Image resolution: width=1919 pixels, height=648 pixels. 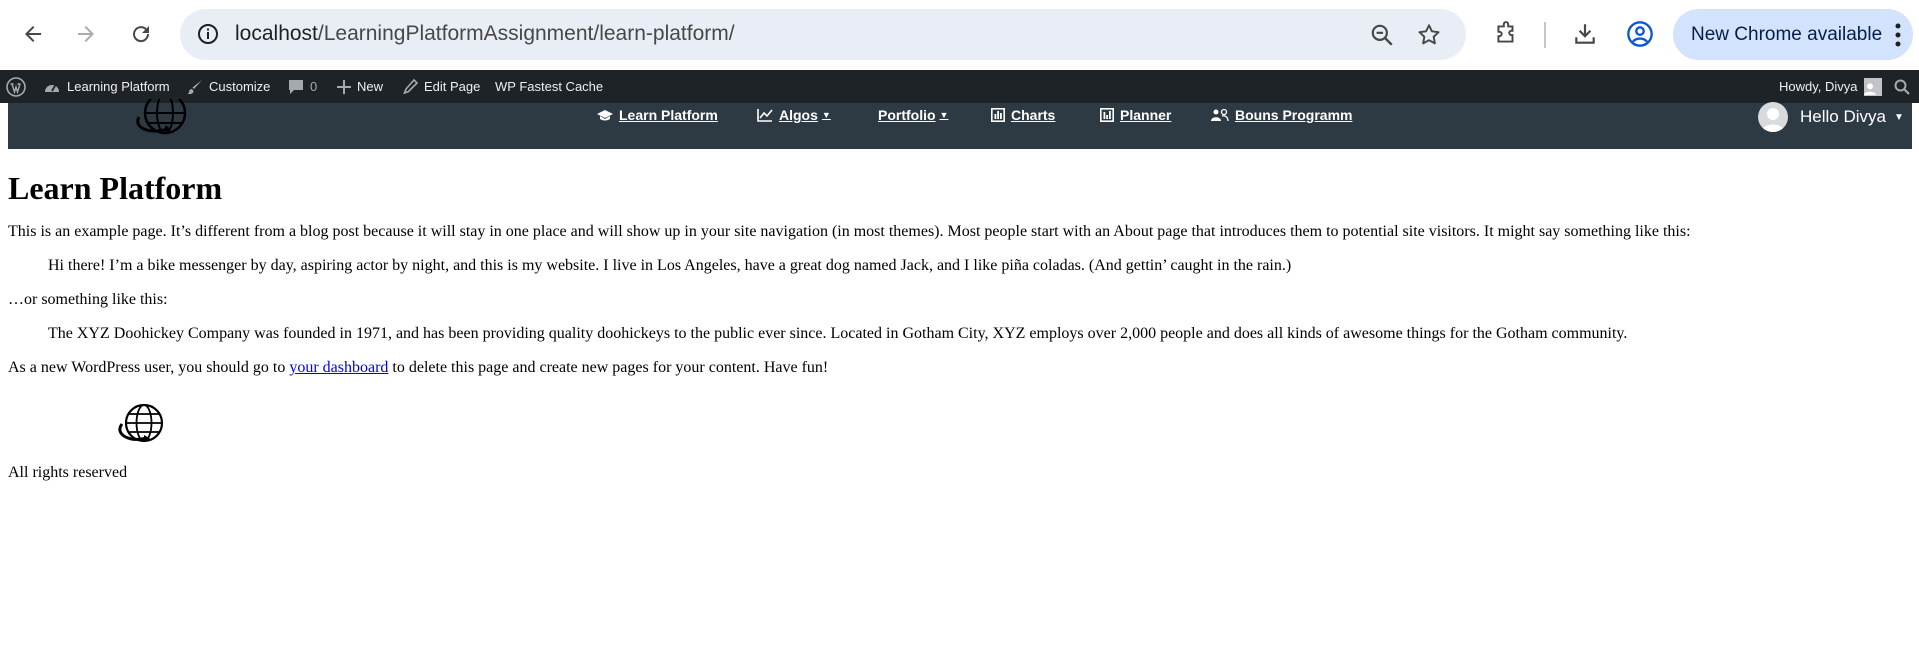 What do you see at coordinates (765, 115) in the screenshot?
I see `chart-line-icon` at bounding box center [765, 115].